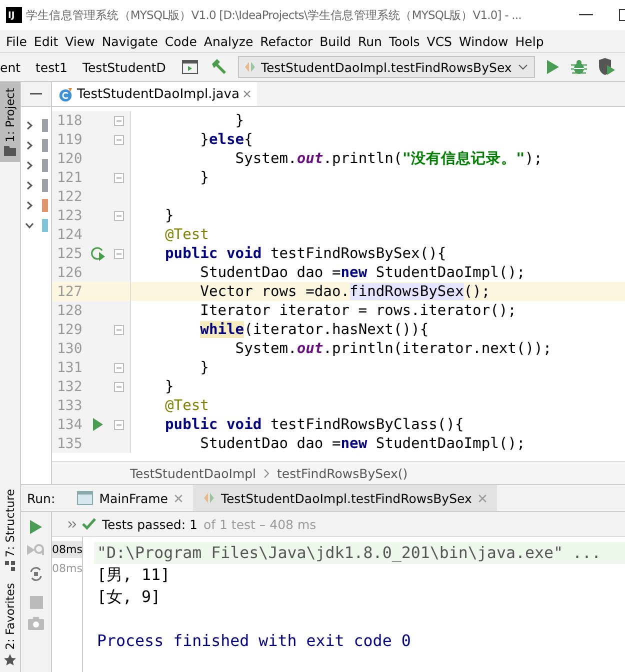 Image resolution: width=625 pixels, height=672 pixels. What do you see at coordinates (48, 41) in the screenshot?
I see `menu-item: Edit` at bounding box center [48, 41].